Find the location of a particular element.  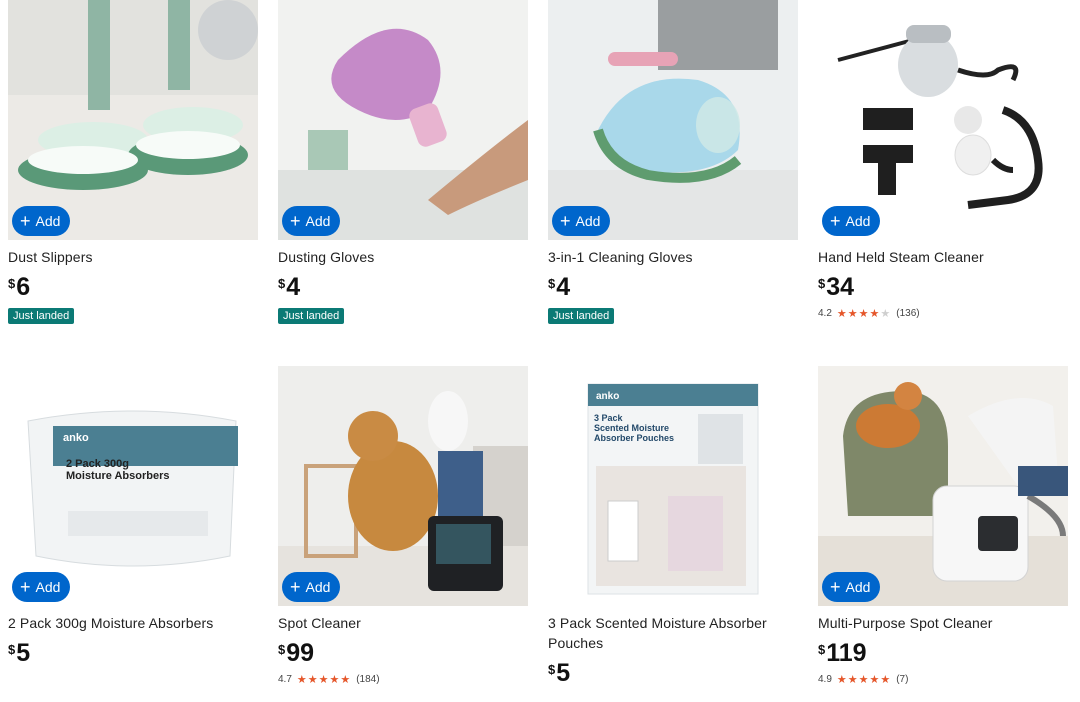

product-price: $119 is located at coordinates (842, 653).